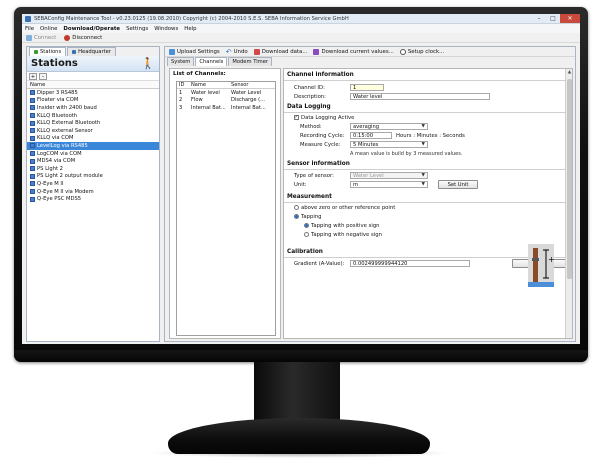 Image resolution: width=600 pixels, height=472 pixels. I want to click on list-item: Floater via COM, so click(93, 101).